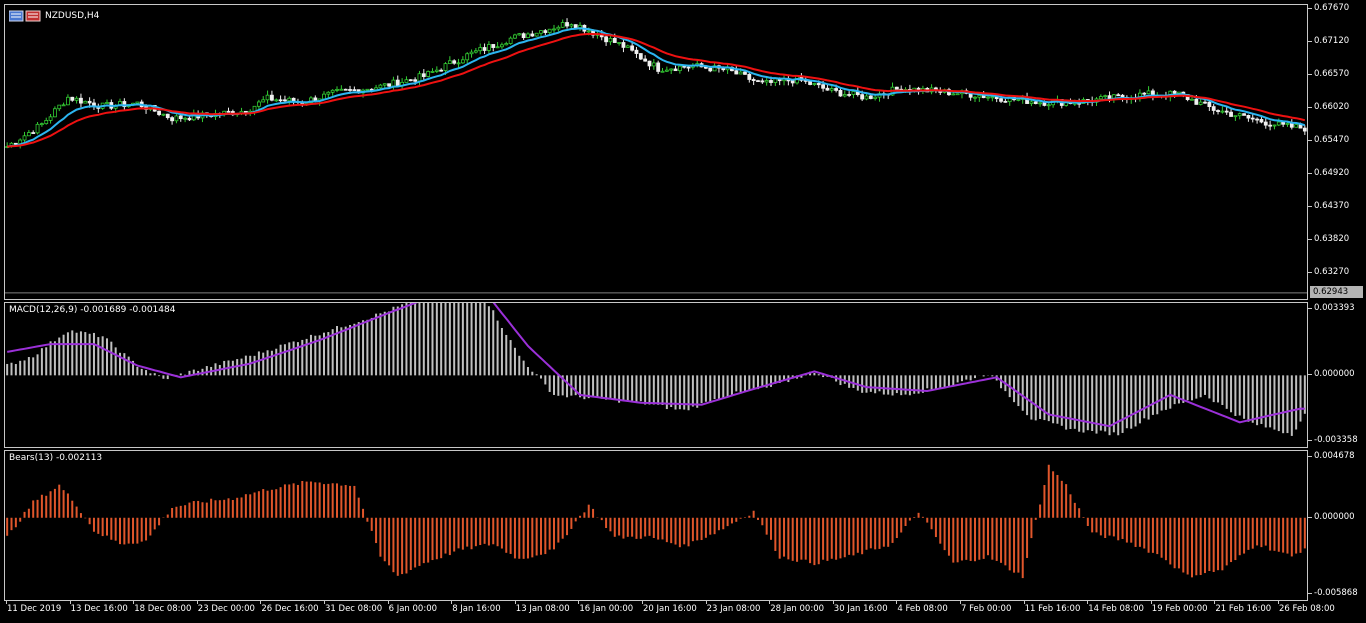  What do you see at coordinates (354, 609) in the screenshot?
I see `time-tick-label: 31 Dec 08:00` at bounding box center [354, 609].